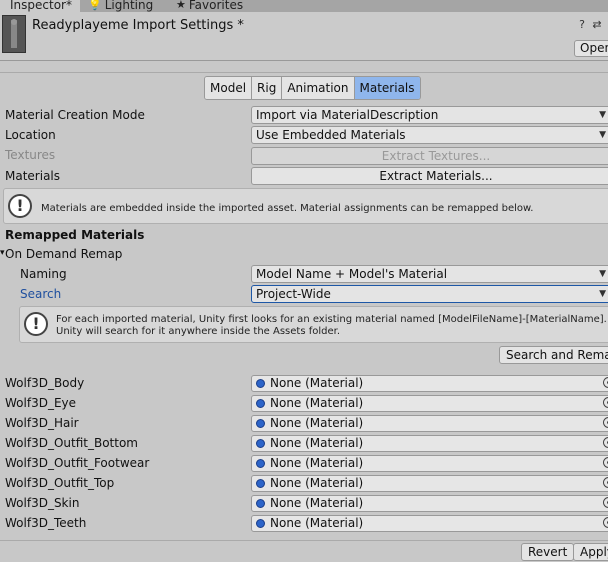  I want to click on footer-divider, so click(304, 540).